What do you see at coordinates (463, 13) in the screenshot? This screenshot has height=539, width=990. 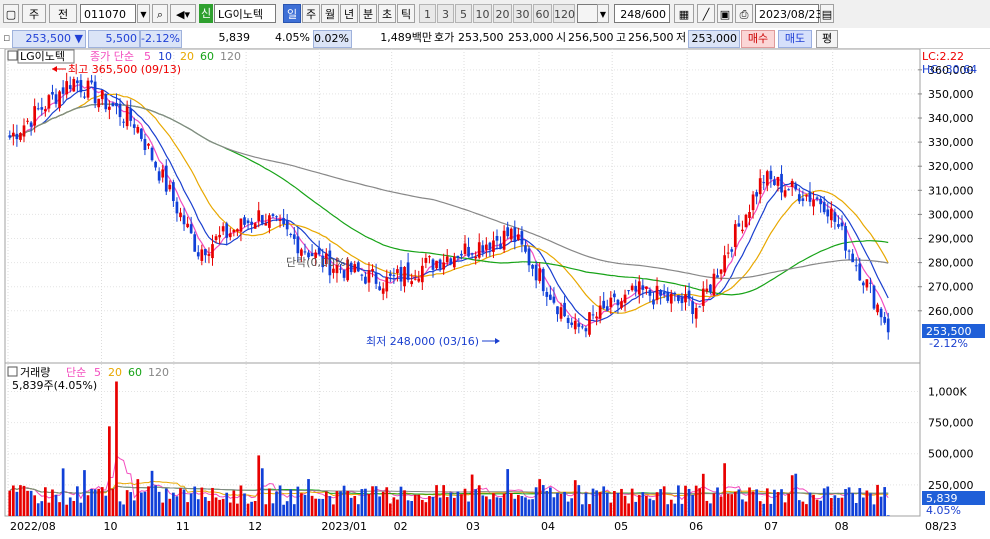 I see `interval-button: 5` at bounding box center [463, 13].